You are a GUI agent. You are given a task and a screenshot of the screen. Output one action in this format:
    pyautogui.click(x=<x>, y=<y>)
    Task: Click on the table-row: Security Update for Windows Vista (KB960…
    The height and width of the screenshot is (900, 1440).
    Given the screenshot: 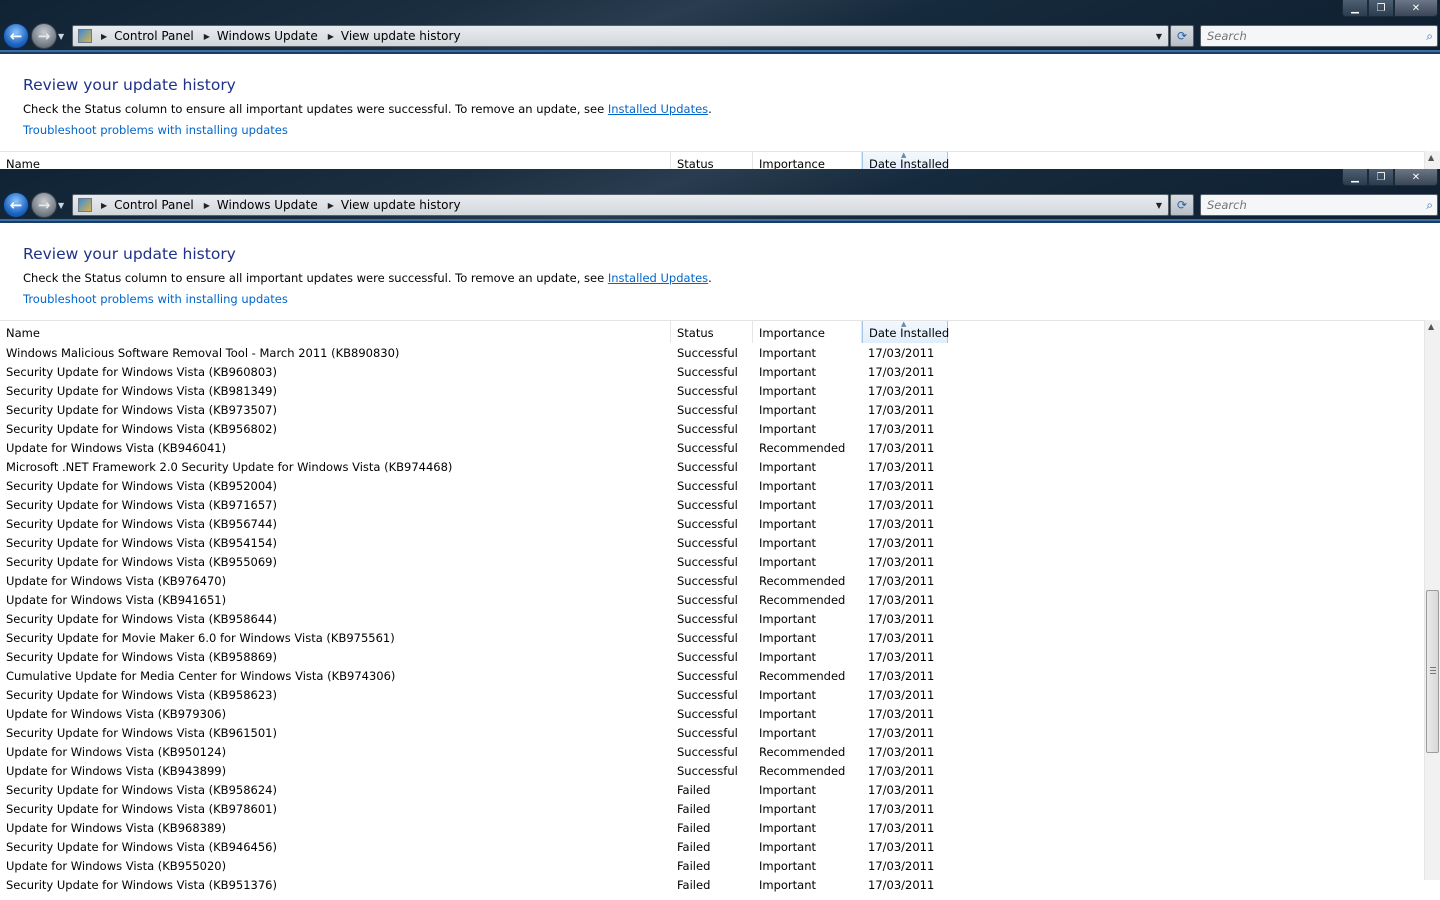 What is the action you would take?
    pyautogui.click(x=712, y=372)
    